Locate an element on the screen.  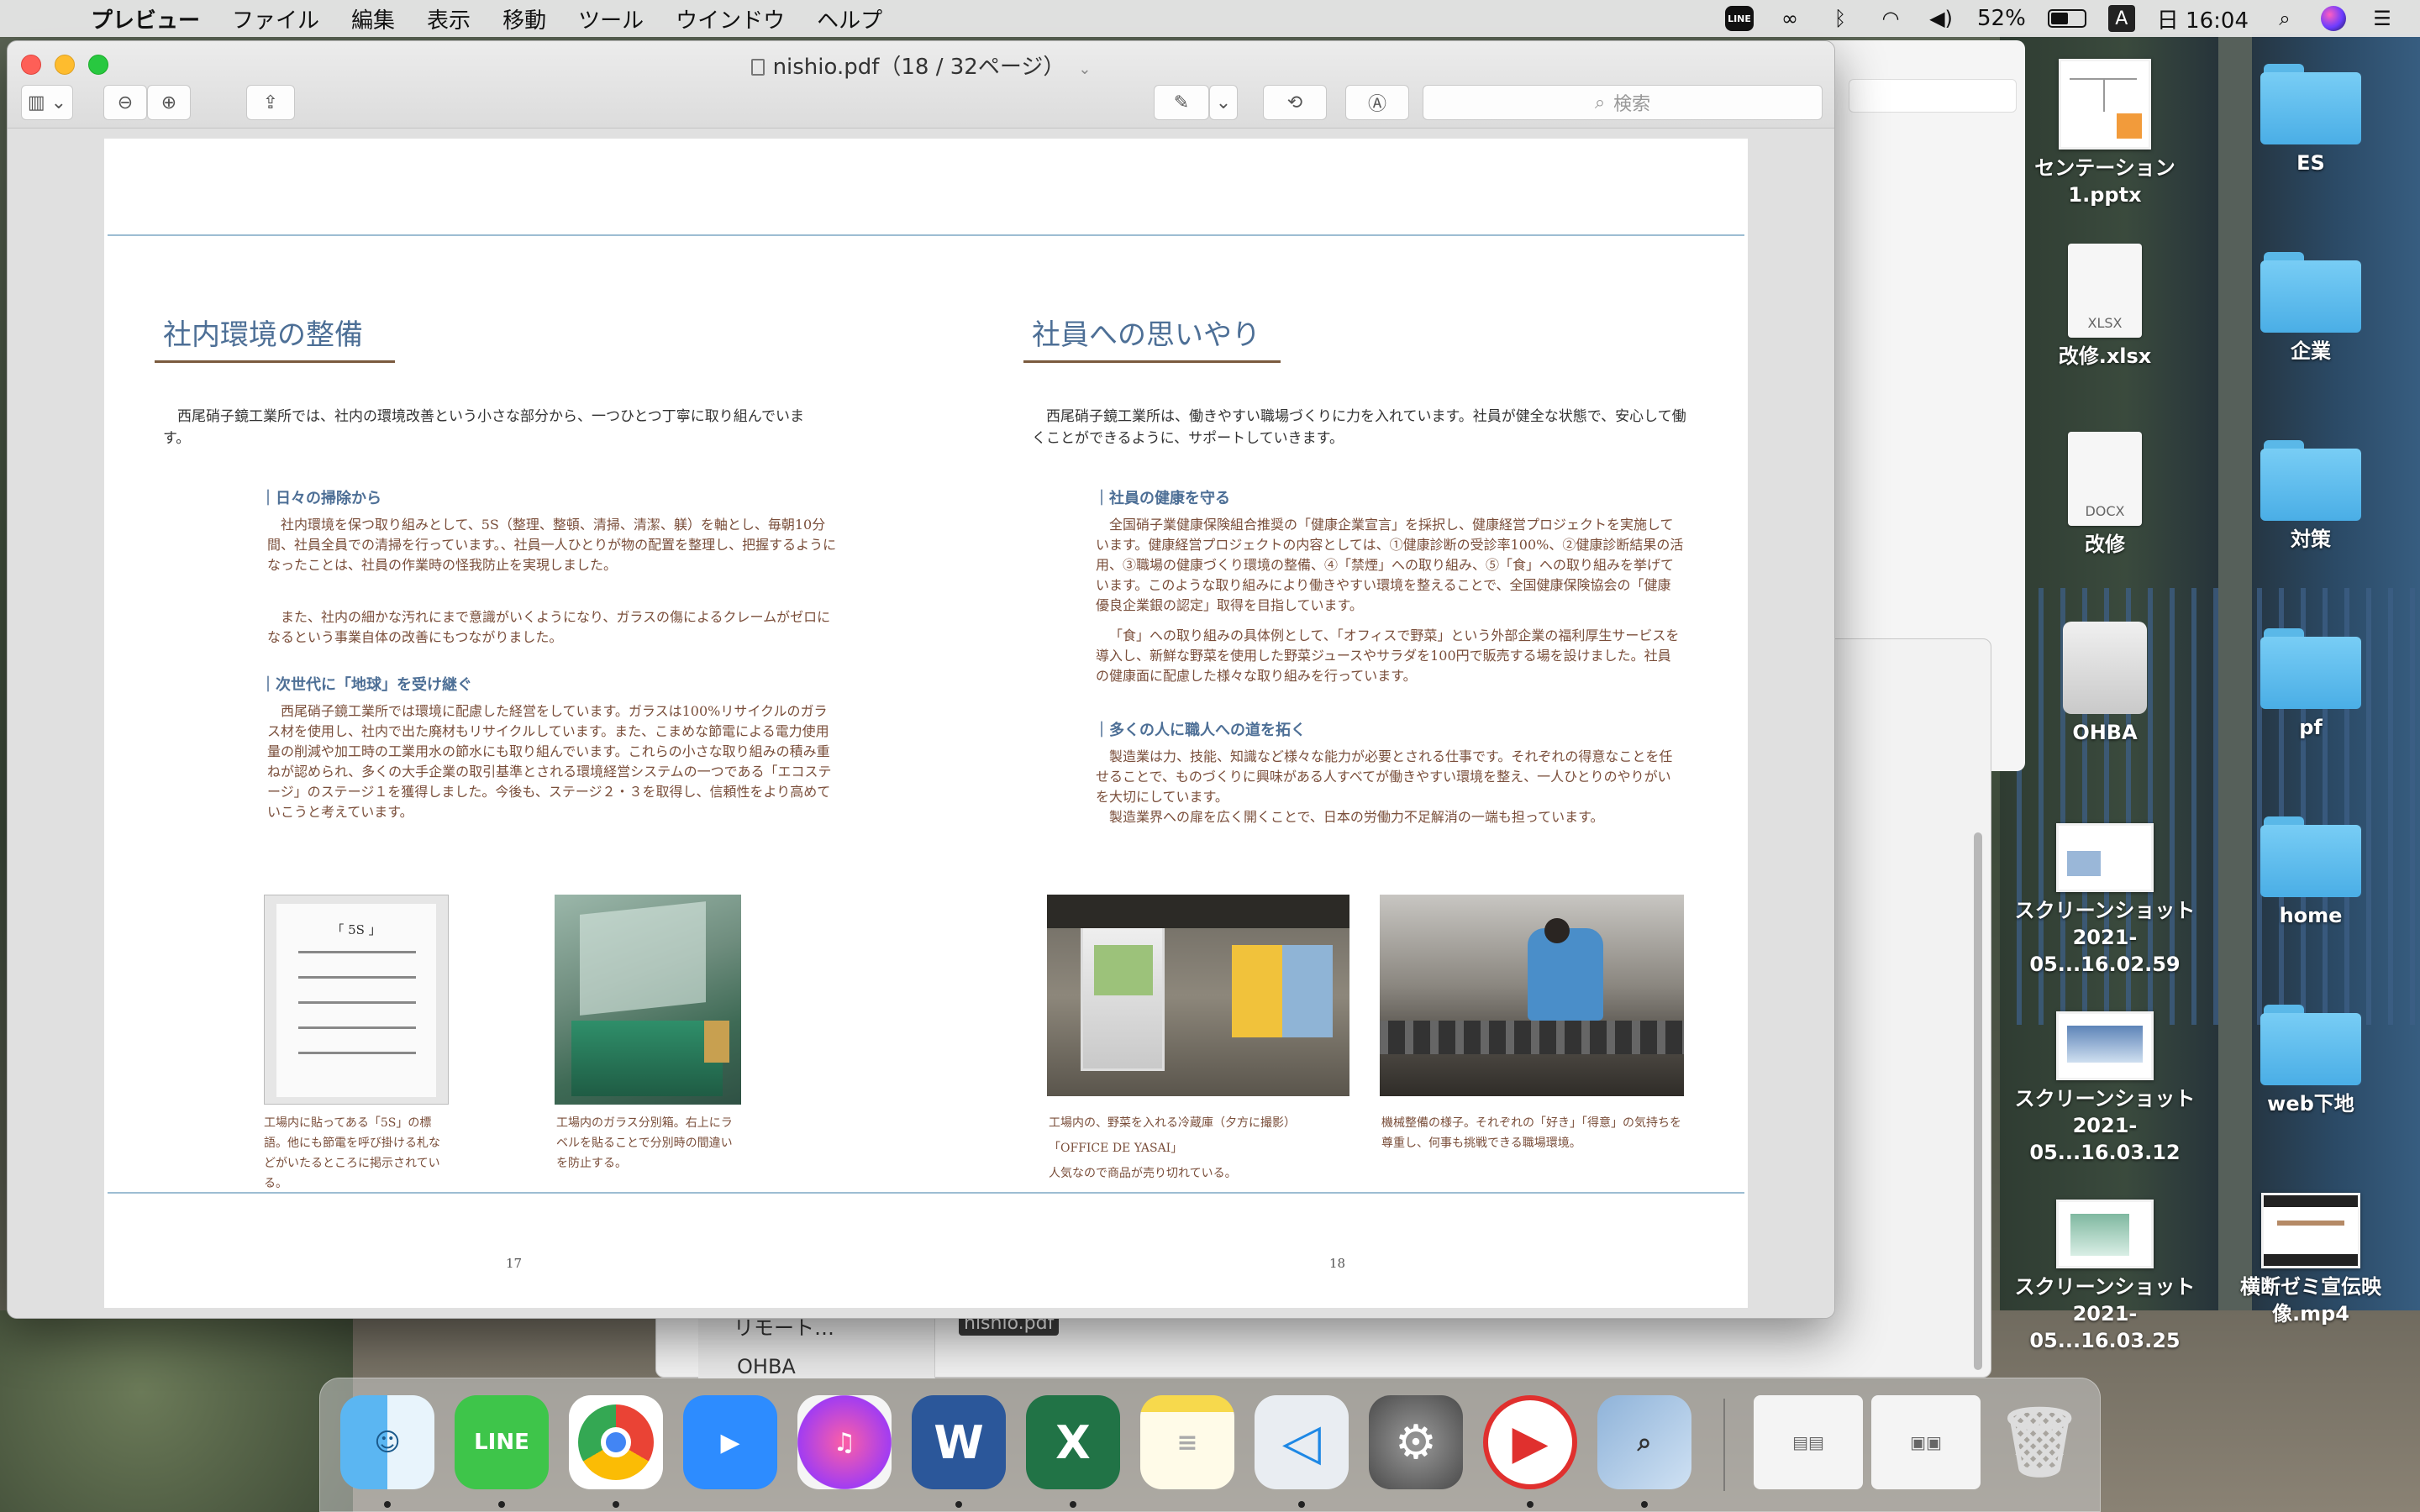
desktop-folder-web: web下地 is located at coordinates (2310, 1061).